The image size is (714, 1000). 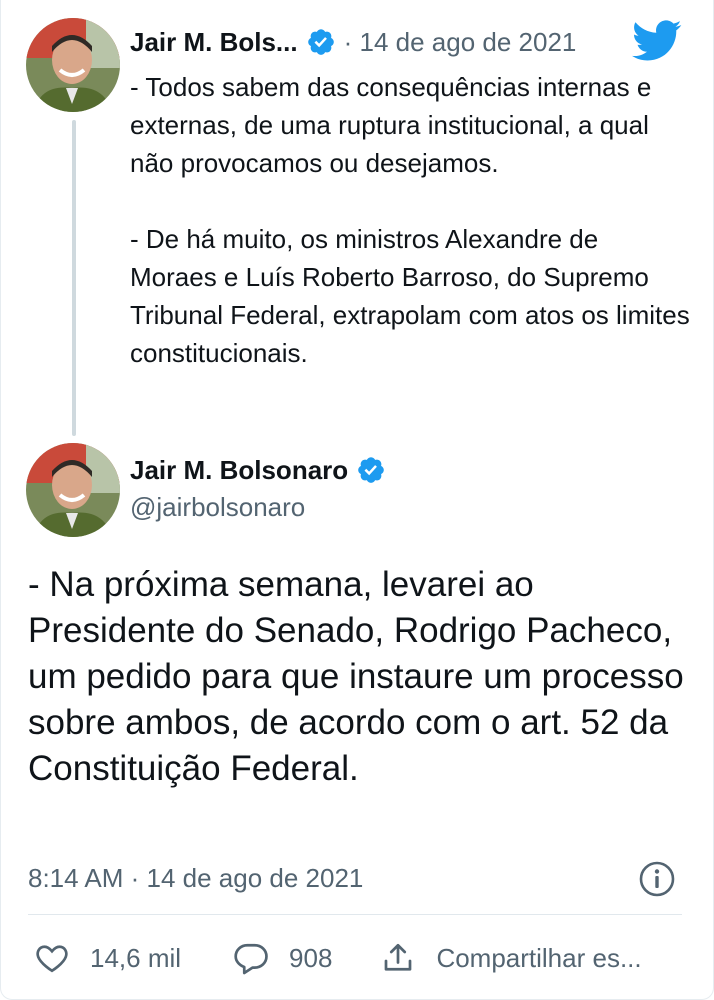 I want to click on thread-line, so click(x=74, y=278).